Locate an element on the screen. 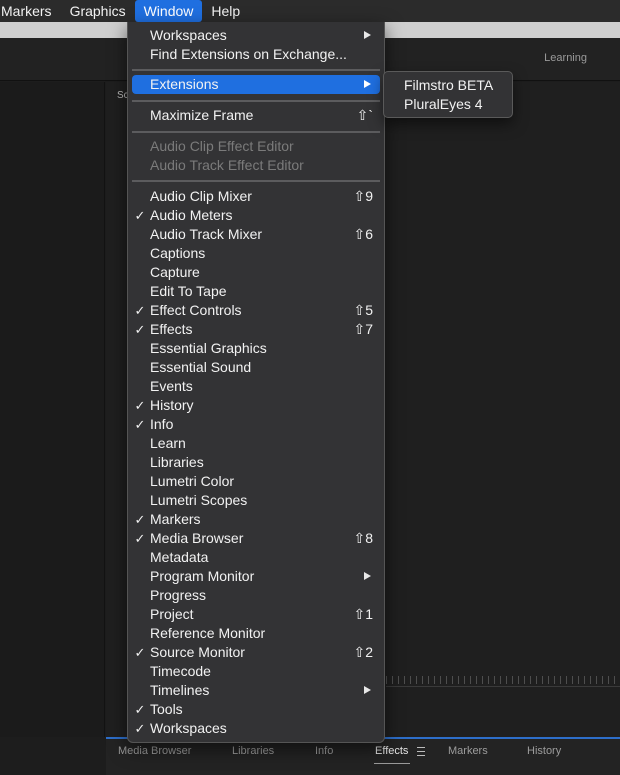 The height and width of the screenshot is (775, 620). tab-markers: Markers is located at coordinates (468, 751).